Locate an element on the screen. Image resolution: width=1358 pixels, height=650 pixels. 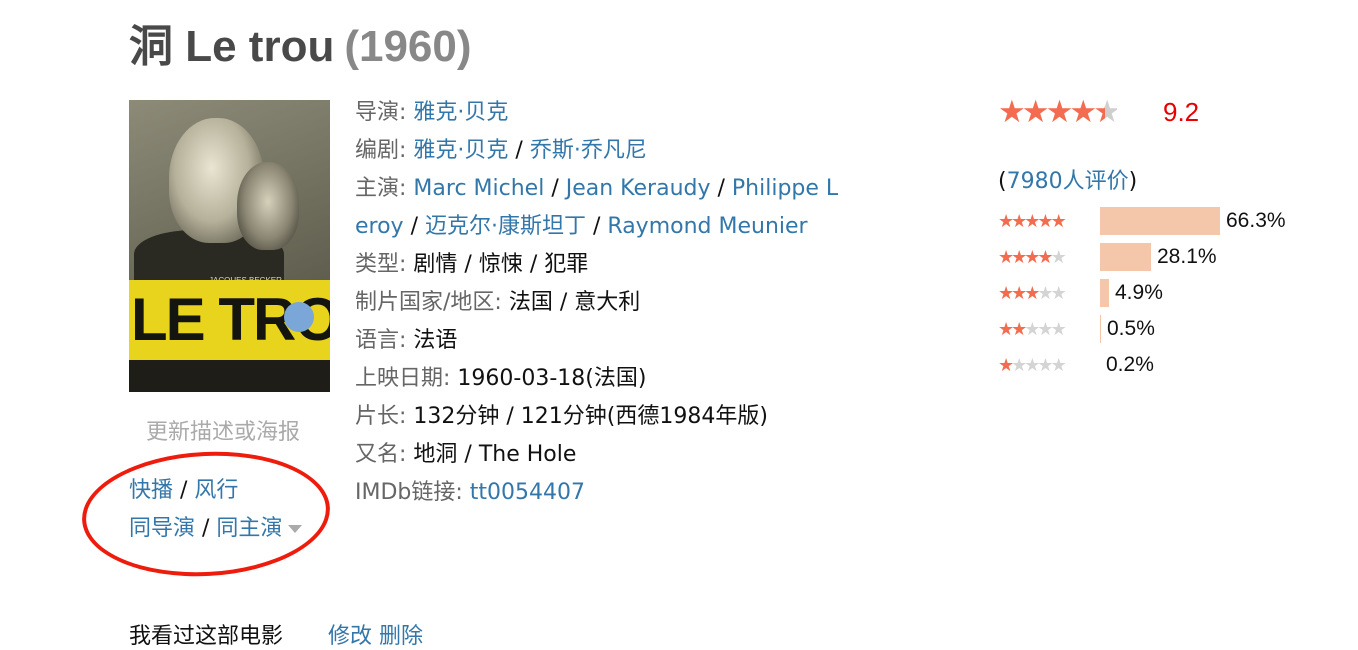
info-runtime: 片长: 132分钟 / 121分钟(西德1984年版) is located at coordinates (561, 416).